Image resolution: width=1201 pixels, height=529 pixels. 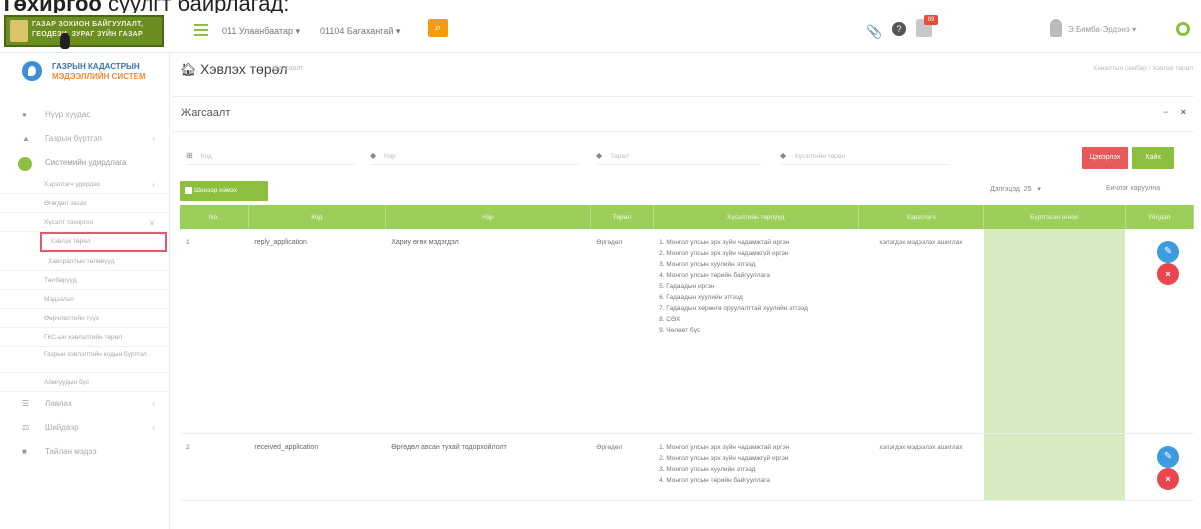 What do you see at coordinates (1133, 188) in the screenshot?
I see `records-label: Бичлэг харуулна` at bounding box center [1133, 188].